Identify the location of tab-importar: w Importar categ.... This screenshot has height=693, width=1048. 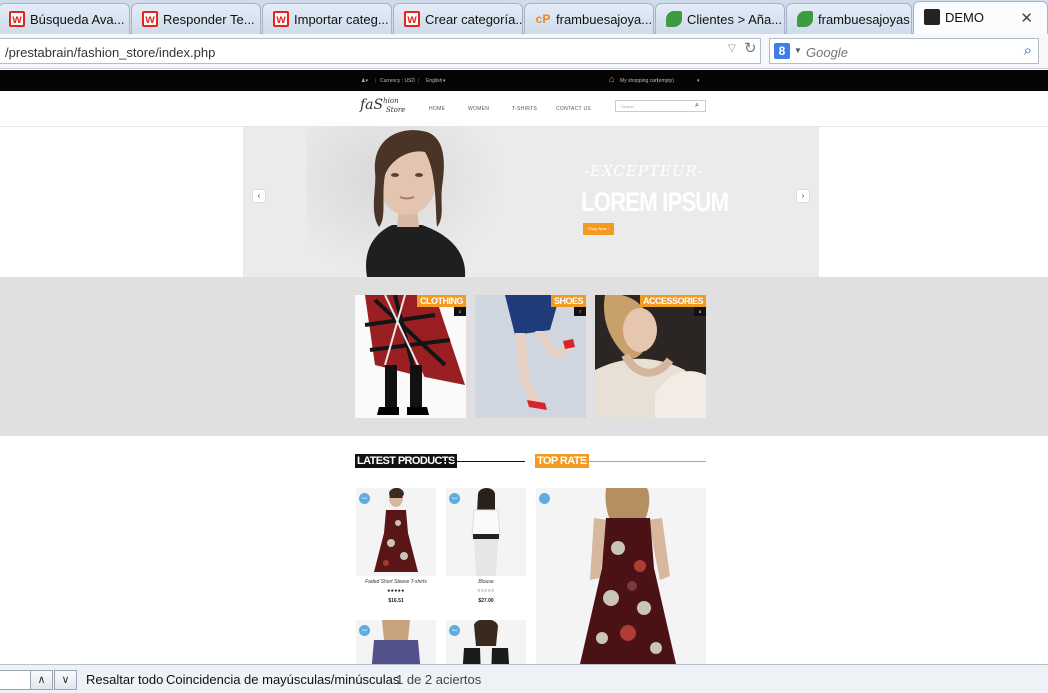
(327, 18).